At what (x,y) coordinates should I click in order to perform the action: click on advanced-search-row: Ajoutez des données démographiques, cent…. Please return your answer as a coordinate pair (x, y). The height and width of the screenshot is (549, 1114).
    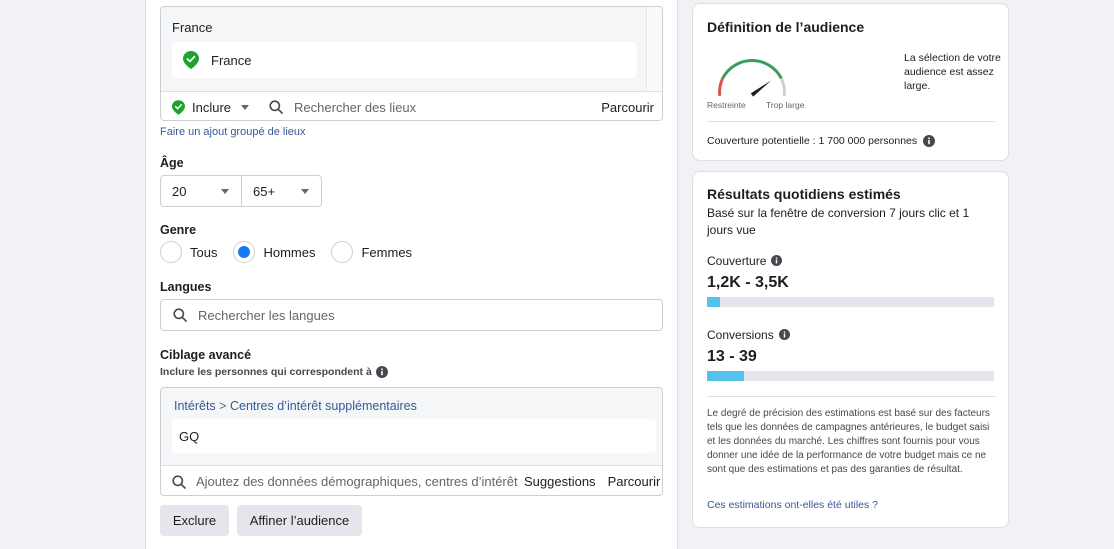
    Looking at the image, I should click on (411, 480).